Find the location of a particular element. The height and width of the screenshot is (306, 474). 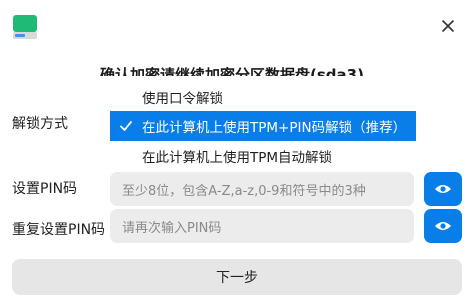

repeat-pin-label: 重复设置PIN码 is located at coordinates (59, 230).